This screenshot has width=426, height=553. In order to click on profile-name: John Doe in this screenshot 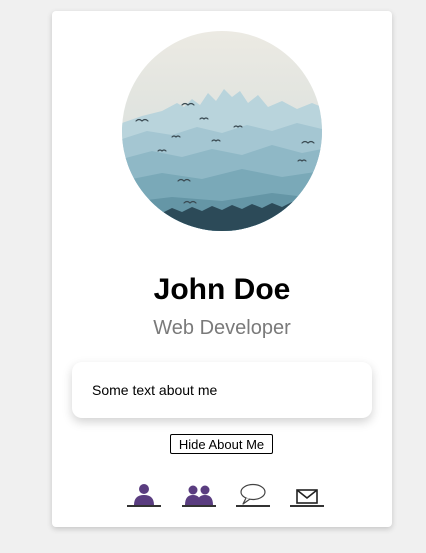, I will do `click(222, 289)`.